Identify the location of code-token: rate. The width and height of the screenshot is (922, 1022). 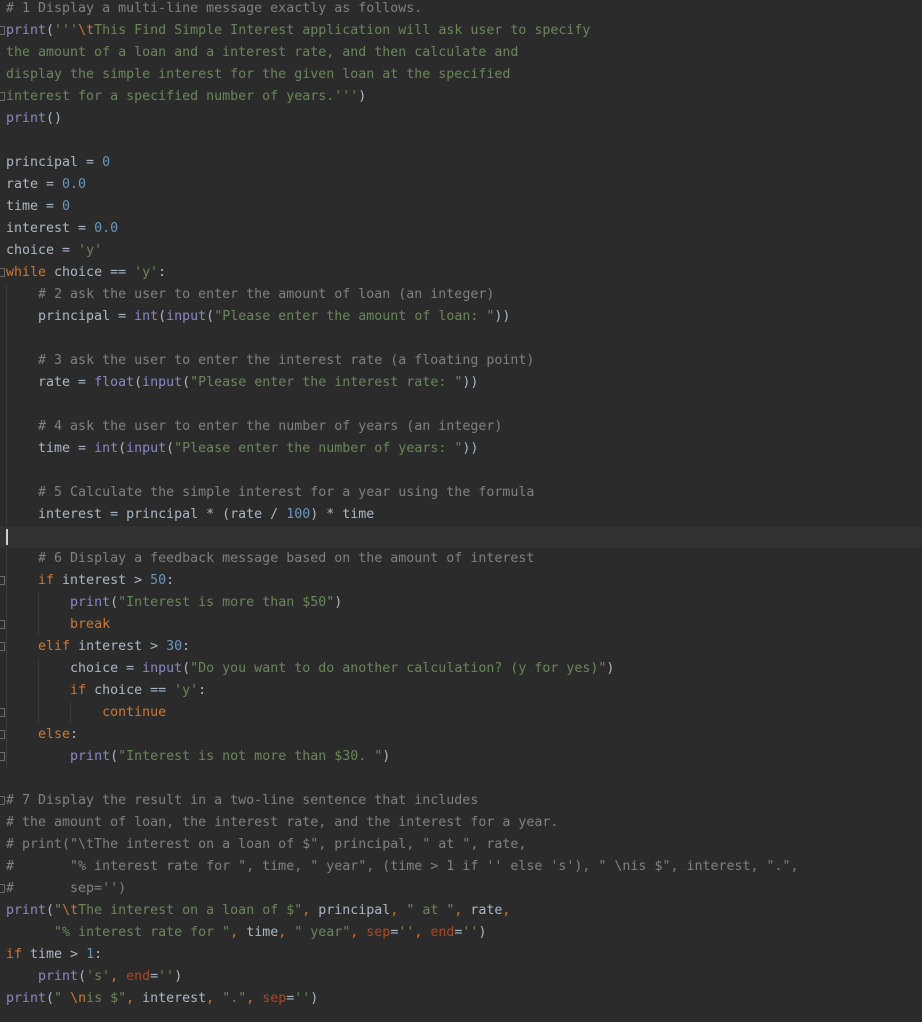
(486, 910).